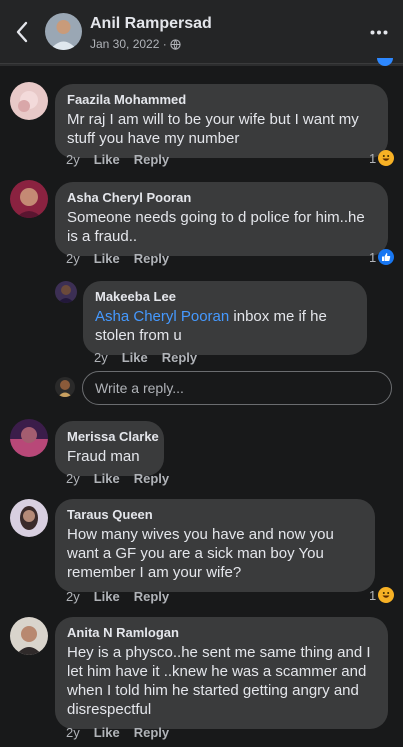  Describe the element at coordinates (151, 24) in the screenshot. I see `author-name: Anil Rampersad` at that location.